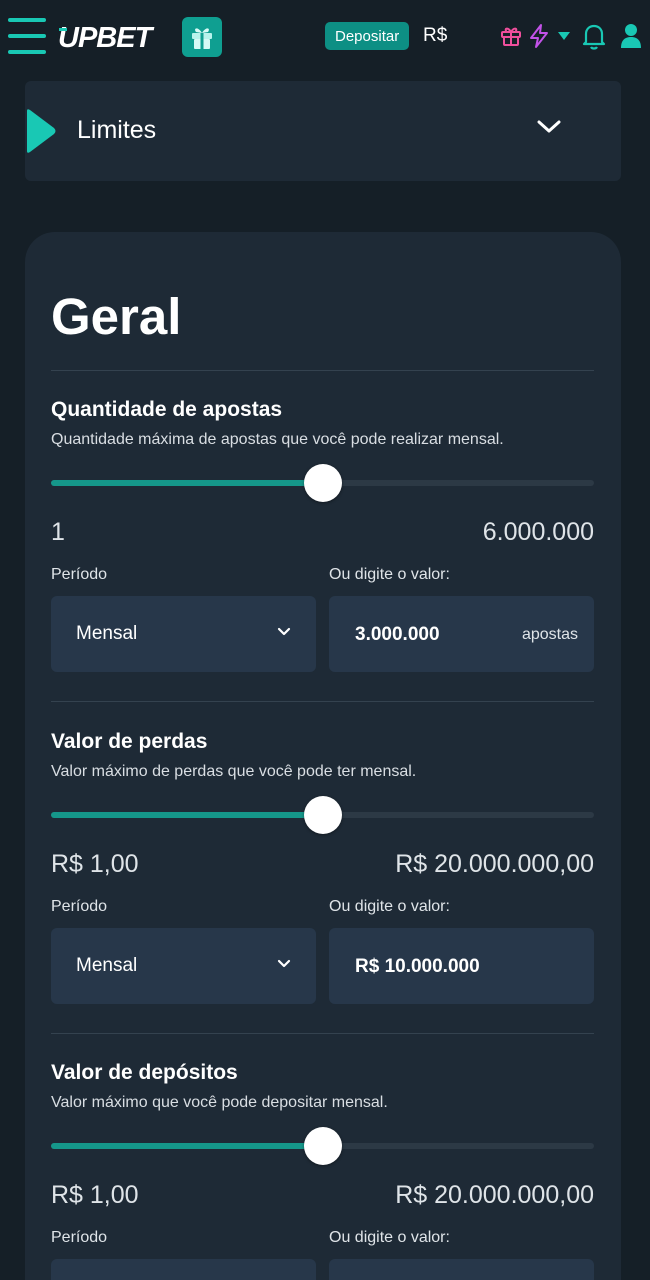 Image resolution: width=650 pixels, height=1280 pixels. I want to click on user-icon, so click(631, 36).